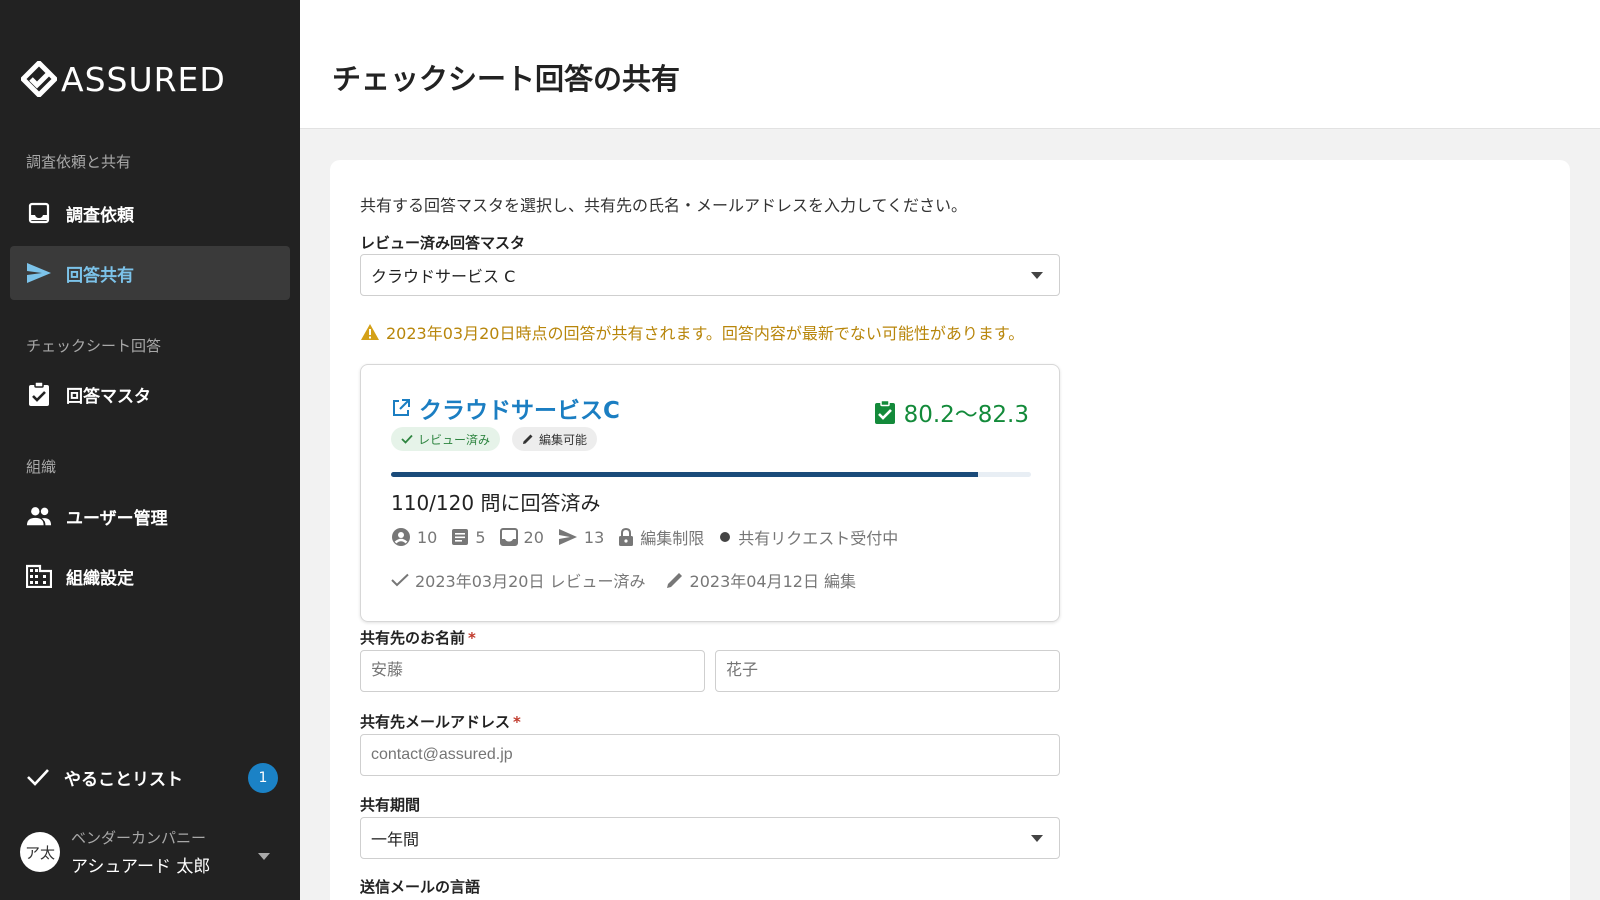  What do you see at coordinates (761, 580) in the screenshot?
I see `edited-date: 2023年04月12日 編集` at bounding box center [761, 580].